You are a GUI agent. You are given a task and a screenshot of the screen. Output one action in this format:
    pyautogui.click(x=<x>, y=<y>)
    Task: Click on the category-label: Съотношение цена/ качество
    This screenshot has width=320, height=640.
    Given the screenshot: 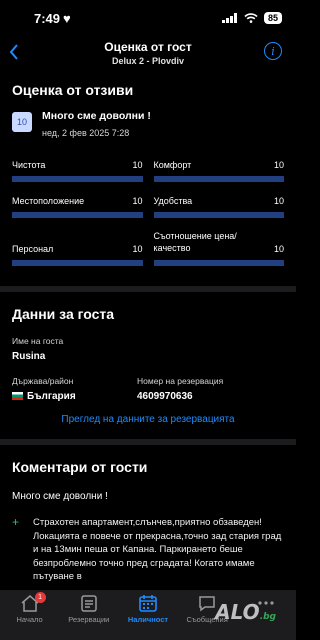 What is the action you would take?
    pyautogui.click(x=195, y=242)
    